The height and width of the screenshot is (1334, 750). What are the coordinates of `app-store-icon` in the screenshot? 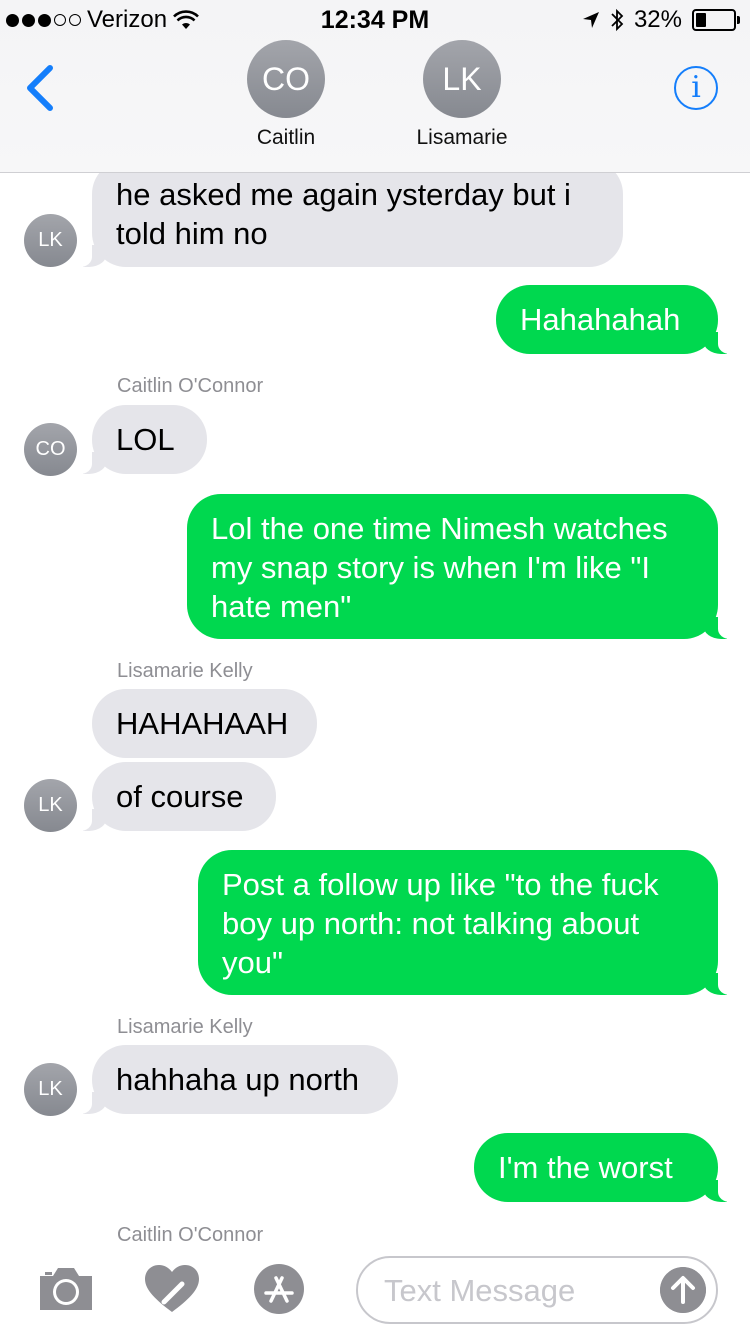 It's located at (279, 1289).